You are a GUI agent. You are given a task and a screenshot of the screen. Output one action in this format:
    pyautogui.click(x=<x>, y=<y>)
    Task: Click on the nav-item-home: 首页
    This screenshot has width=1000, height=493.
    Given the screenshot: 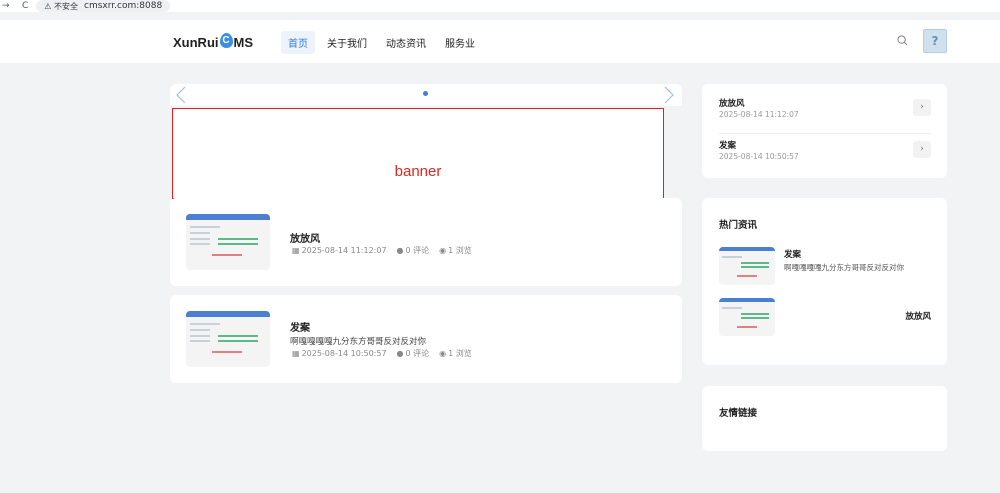 What is the action you would take?
    pyautogui.click(x=298, y=42)
    